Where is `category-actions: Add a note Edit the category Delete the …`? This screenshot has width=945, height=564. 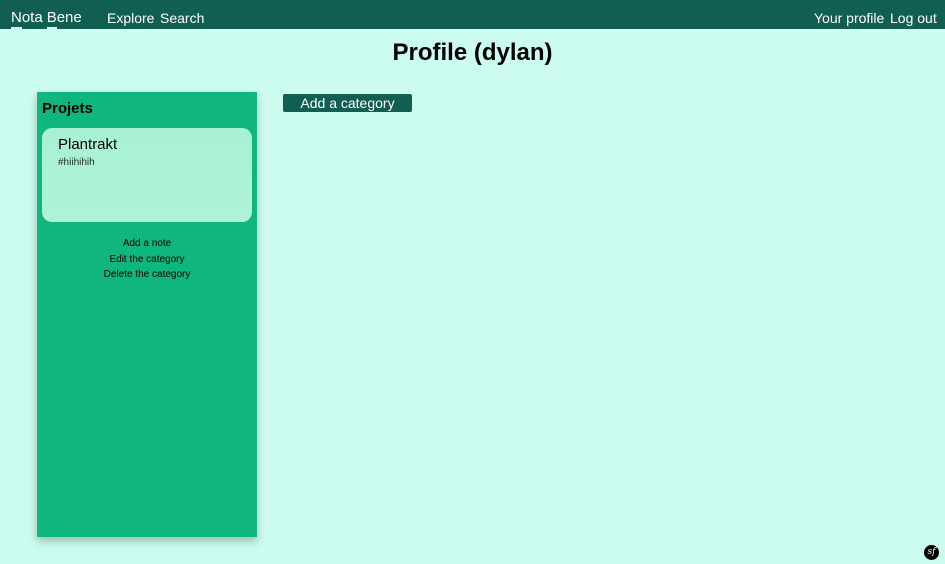 category-actions: Add a note Edit the category Delete the … is located at coordinates (147, 259).